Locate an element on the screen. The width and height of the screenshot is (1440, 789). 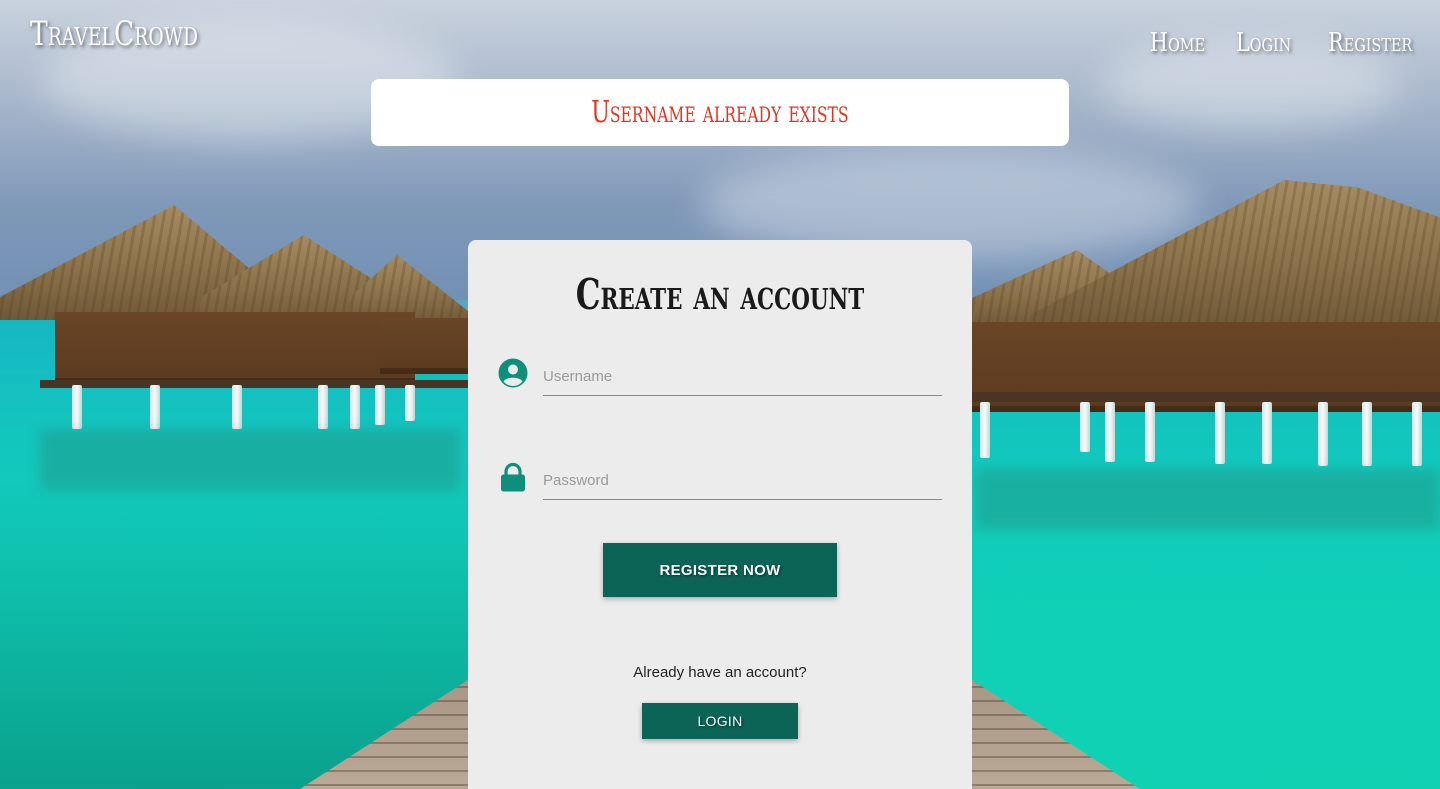
username-field is located at coordinates (720, 378).